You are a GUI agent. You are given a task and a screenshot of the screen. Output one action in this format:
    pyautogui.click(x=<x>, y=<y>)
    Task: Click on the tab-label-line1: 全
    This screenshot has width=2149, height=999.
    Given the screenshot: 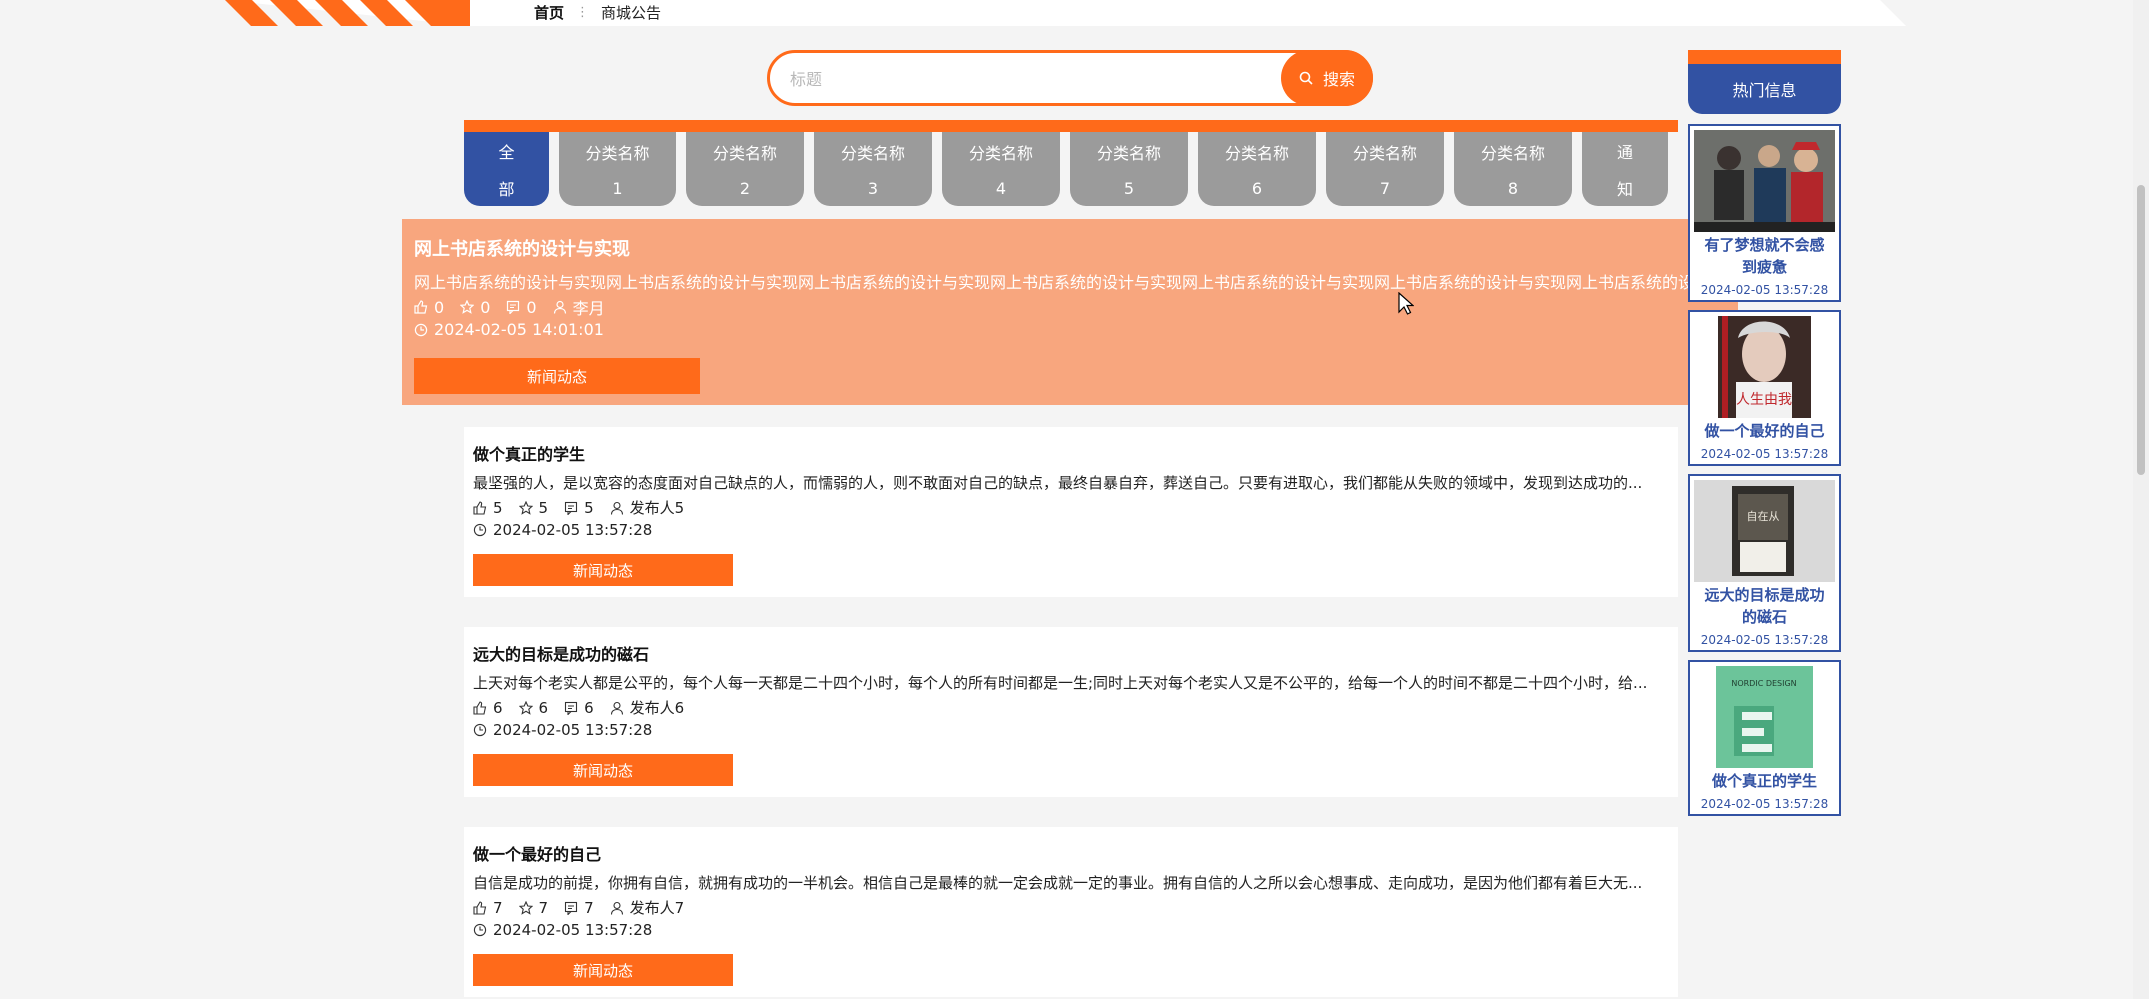 What is the action you would take?
    pyautogui.click(x=506, y=152)
    